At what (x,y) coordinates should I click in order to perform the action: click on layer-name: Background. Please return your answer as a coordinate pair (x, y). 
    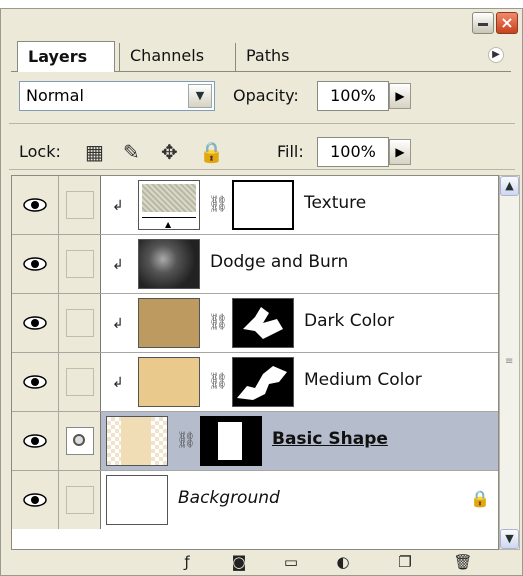
    Looking at the image, I should click on (229, 498).